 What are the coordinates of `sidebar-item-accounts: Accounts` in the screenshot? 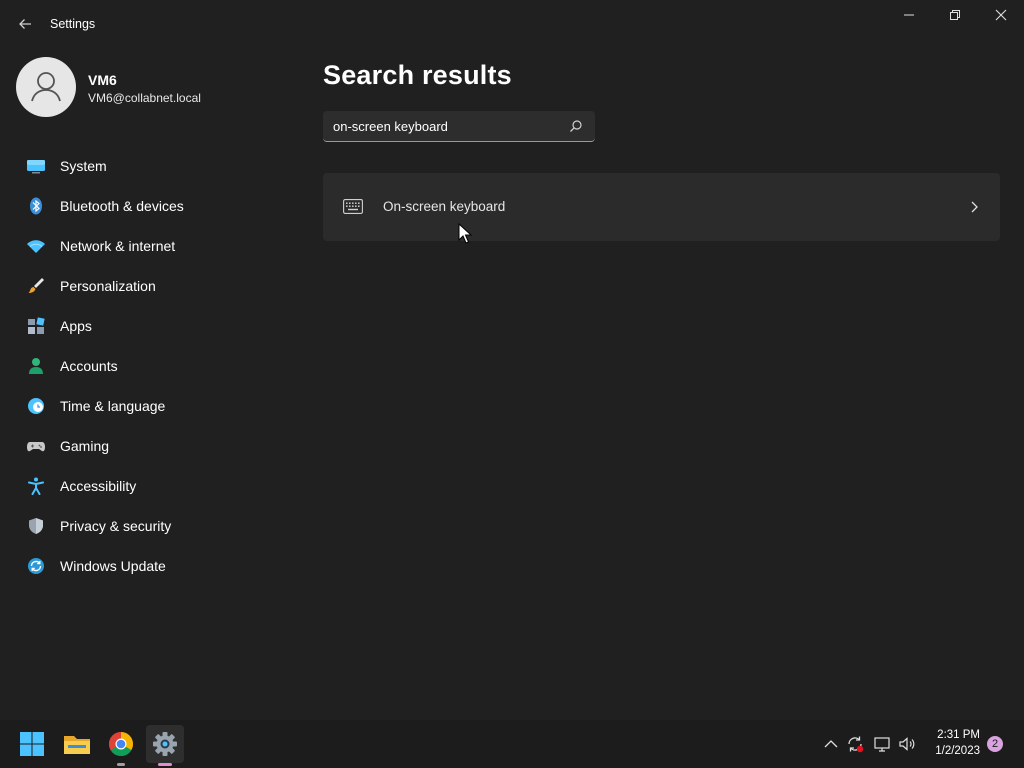 It's located at (150, 366).